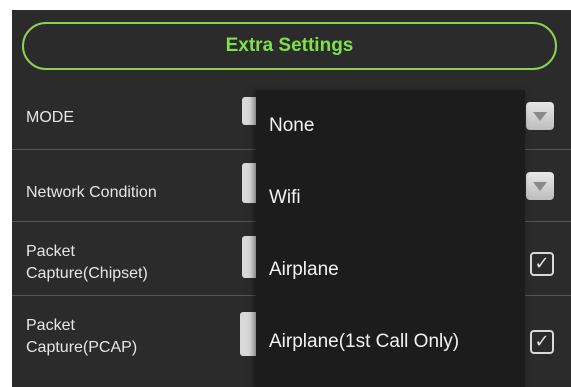 The image size is (571, 387). I want to click on network-condition-dropdown-button, so click(540, 186).